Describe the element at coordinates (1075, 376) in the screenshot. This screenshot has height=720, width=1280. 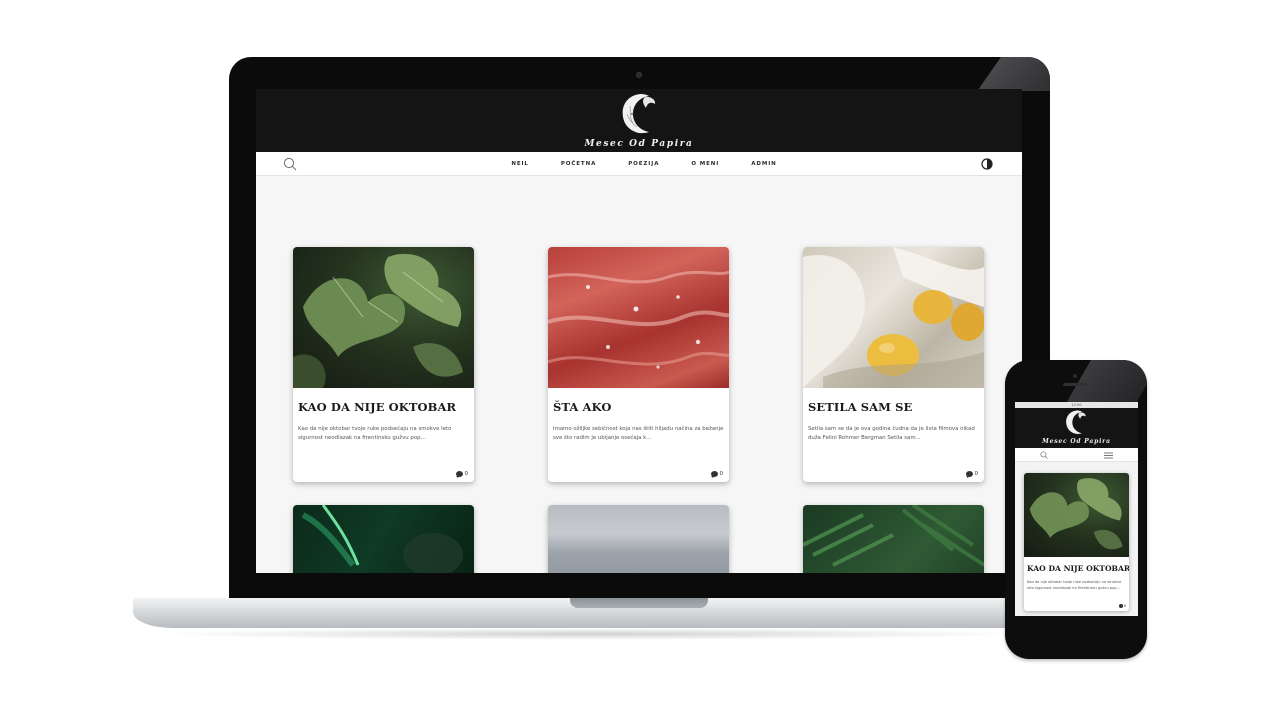
I see `phone-camera` at that location.